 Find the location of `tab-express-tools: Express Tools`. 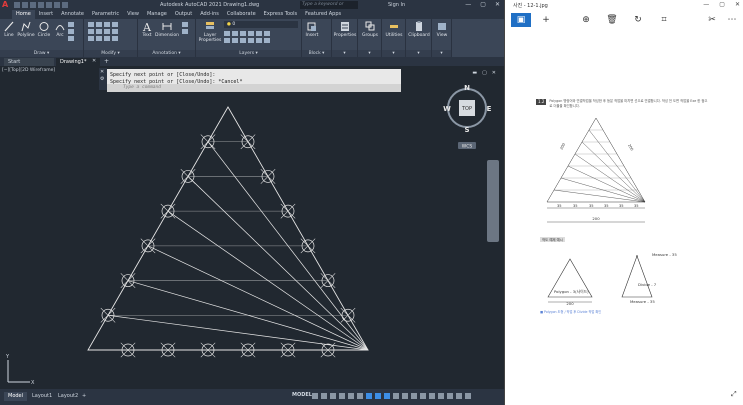

tab-express-tools: Express Tools is located at coordinates (280, 14).